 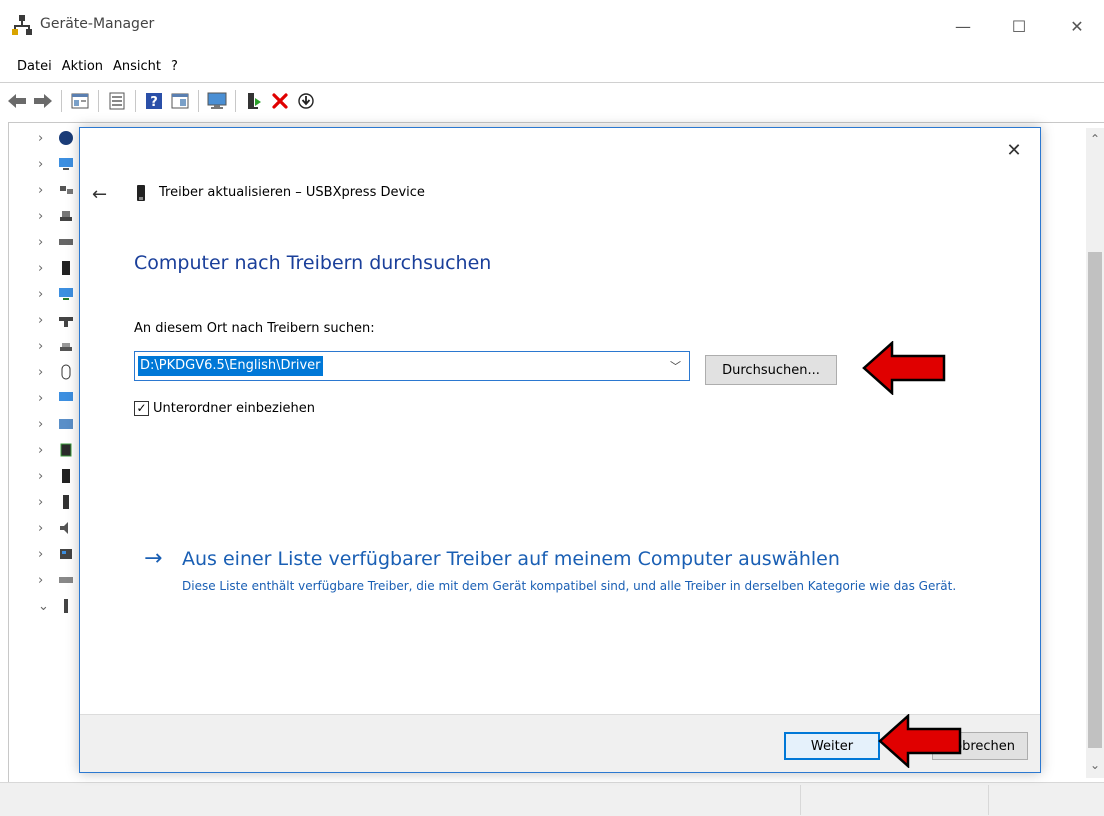 I want to click on scroll-thumb, so click(x=1095, y=500).